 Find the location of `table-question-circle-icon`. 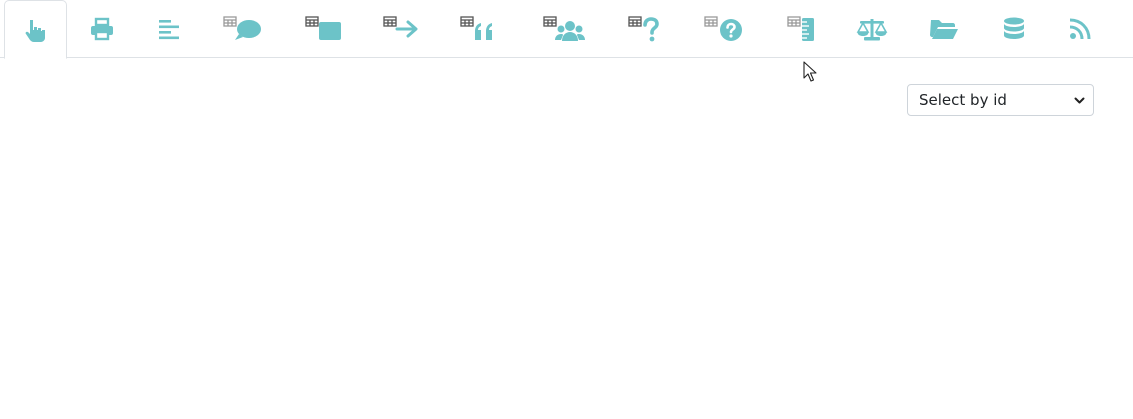

table-question-circle-icon is located at coordinates (723, 28).